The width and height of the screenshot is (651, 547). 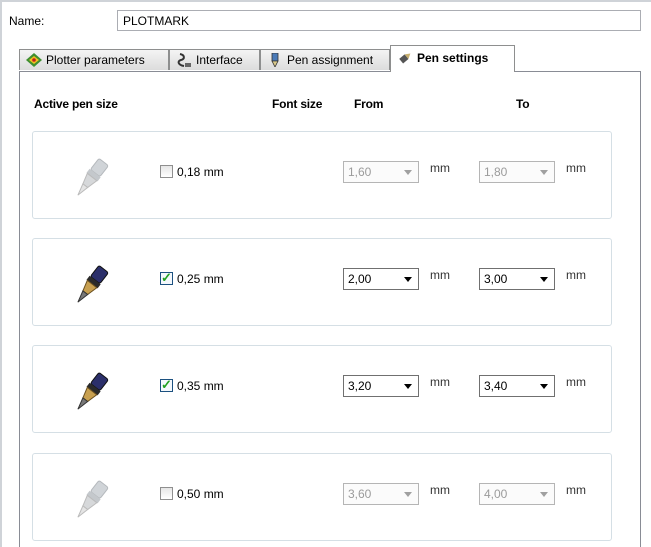 What do you see at coordinates (517, 172) in the screenshot?
I see `font-size-to-select: 1,80` at bounding box center [517, 172].